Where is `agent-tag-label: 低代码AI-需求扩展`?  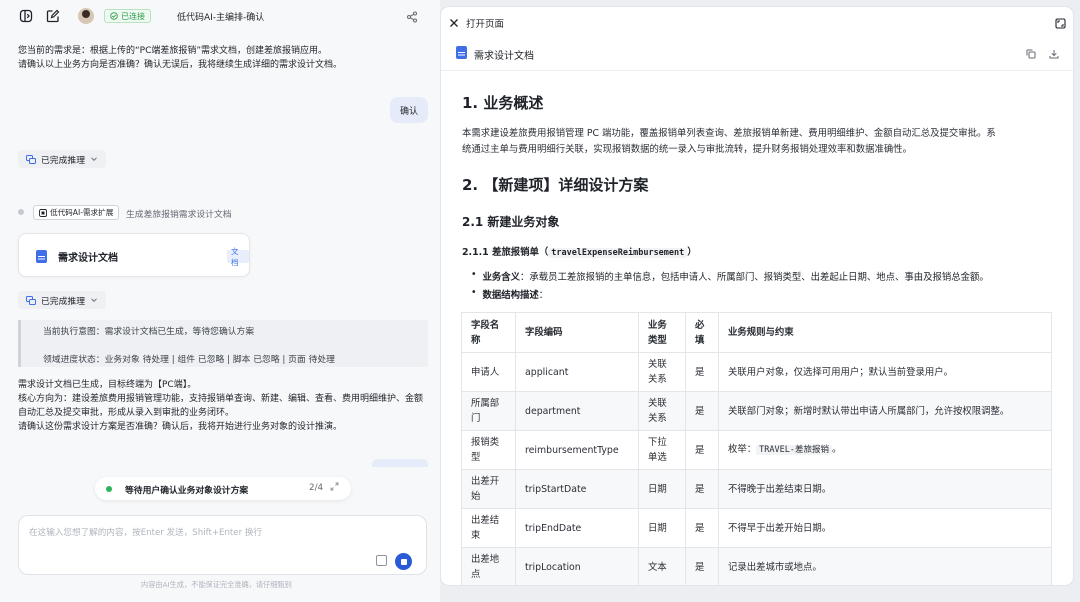 agent-tag-label: 低代码AI-需求扩展 is located at coordinates (82, 212).